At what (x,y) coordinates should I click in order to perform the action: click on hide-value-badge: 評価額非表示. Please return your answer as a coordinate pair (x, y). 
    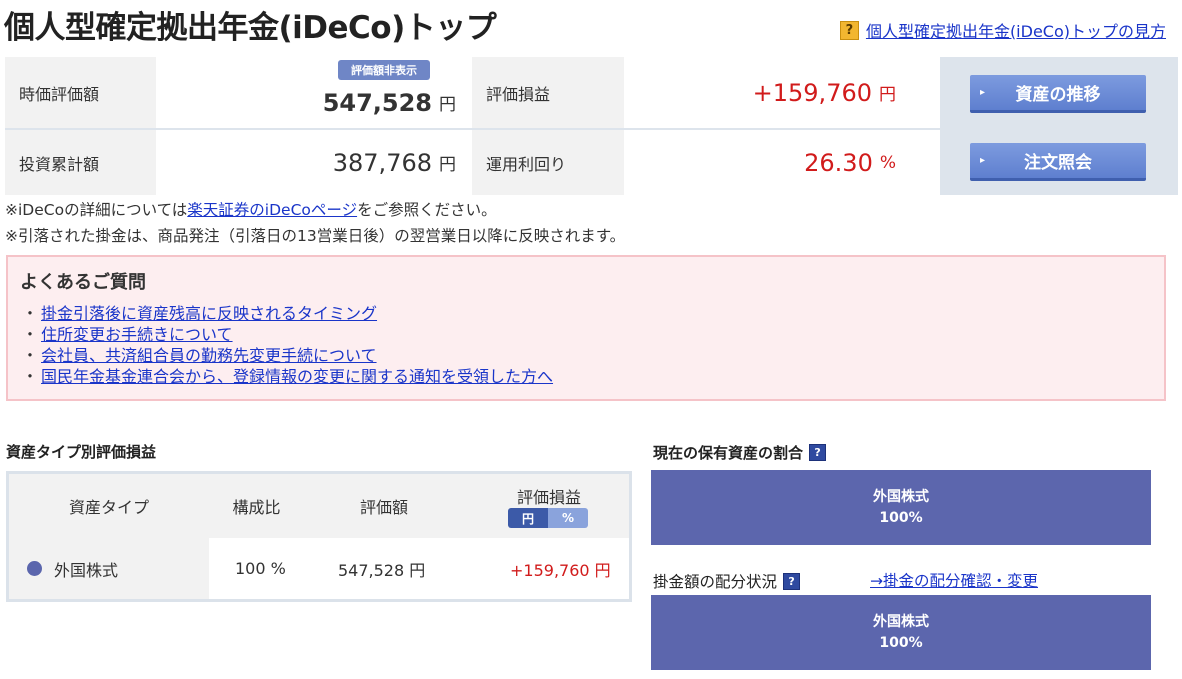
    Looking at the image, I should click on (384, 70).